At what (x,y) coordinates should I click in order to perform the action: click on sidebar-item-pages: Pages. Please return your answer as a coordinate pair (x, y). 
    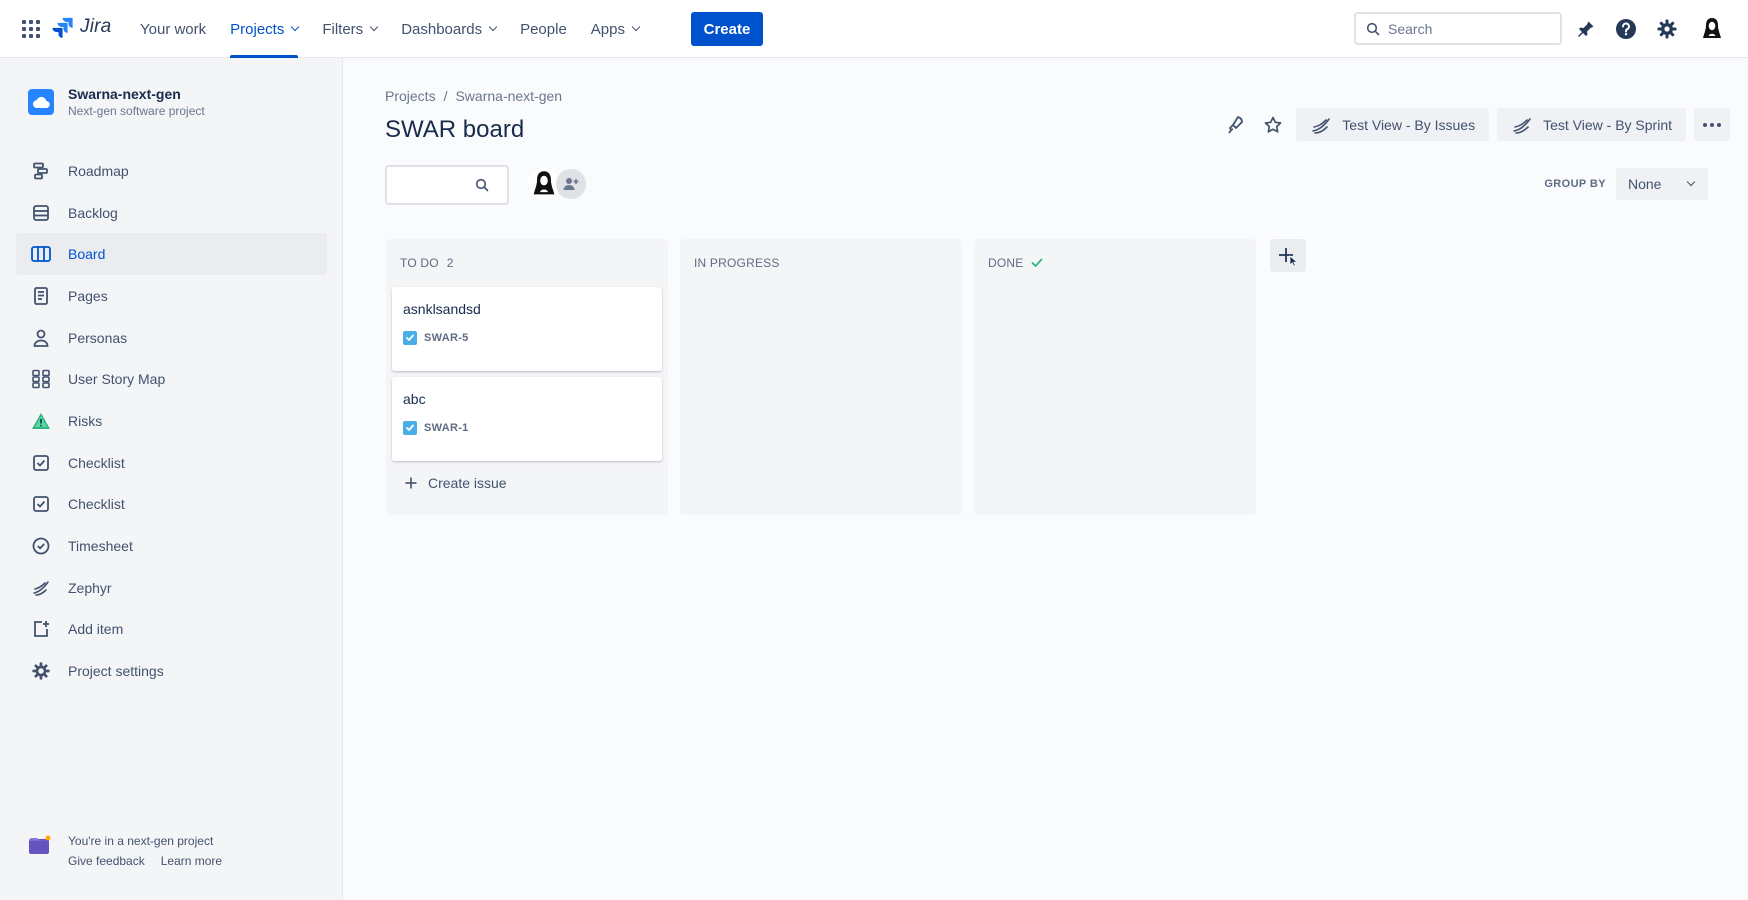
    Looking at the image, I should click on (171, 296).